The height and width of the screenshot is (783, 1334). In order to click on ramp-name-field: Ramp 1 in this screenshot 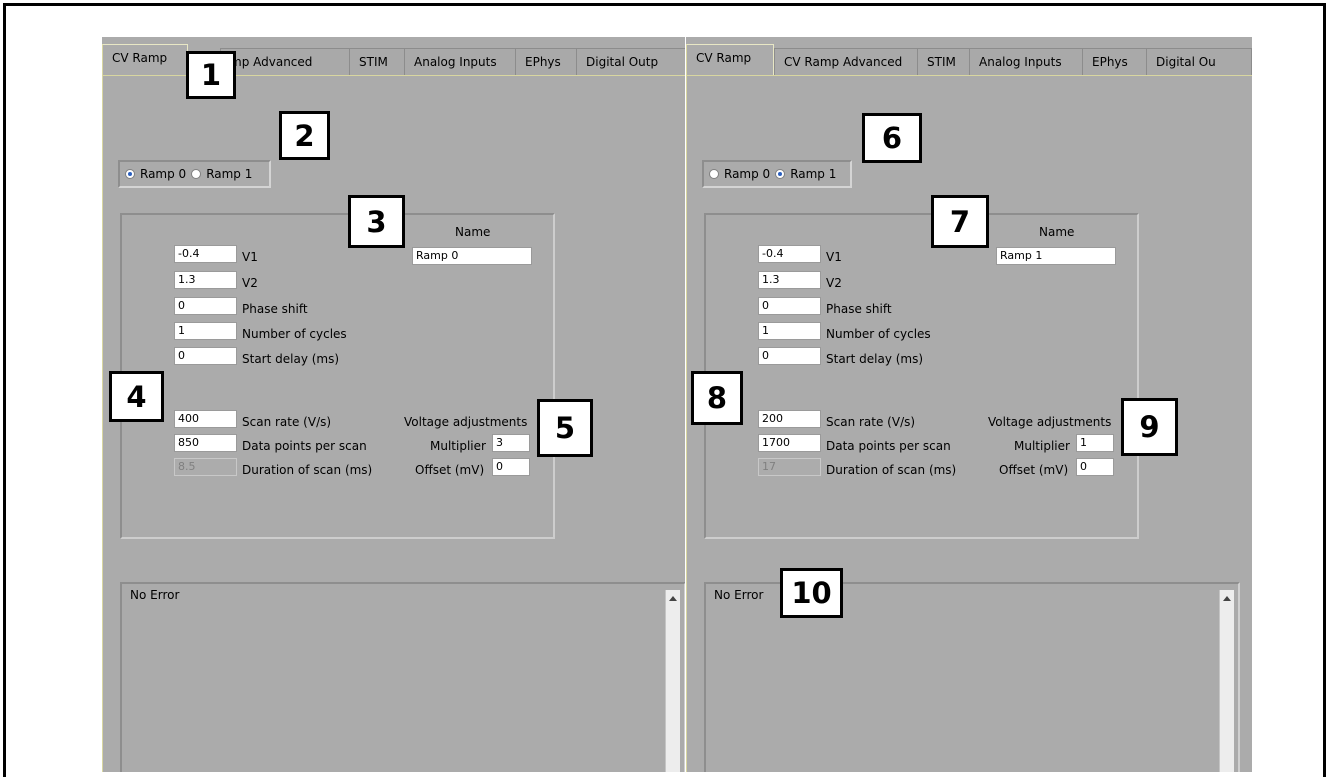, I will do `click(1056, 256)`.